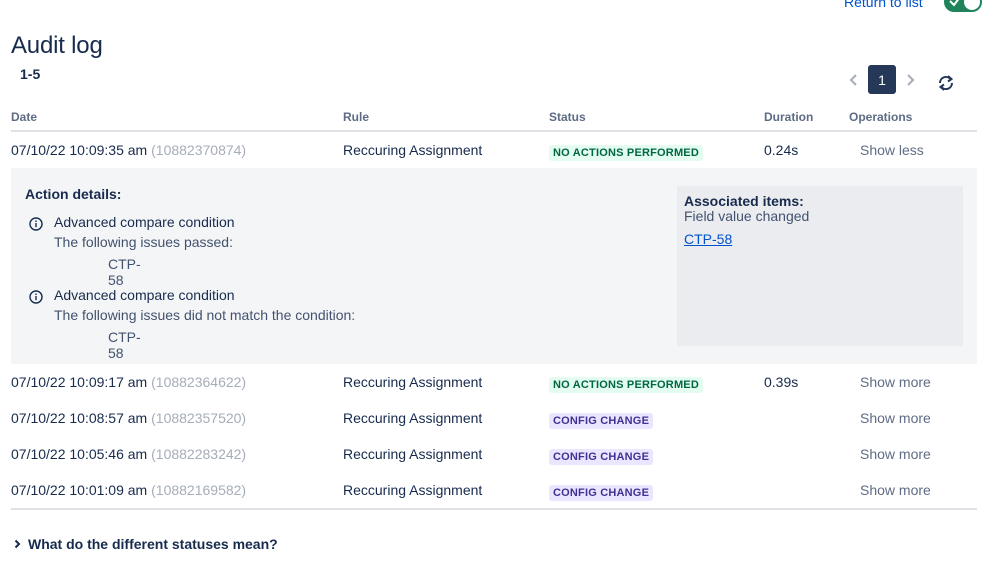 This screenshot has height=588, width=999. I want to click on associated-issue-link: CTP-58, so click(708, 239).